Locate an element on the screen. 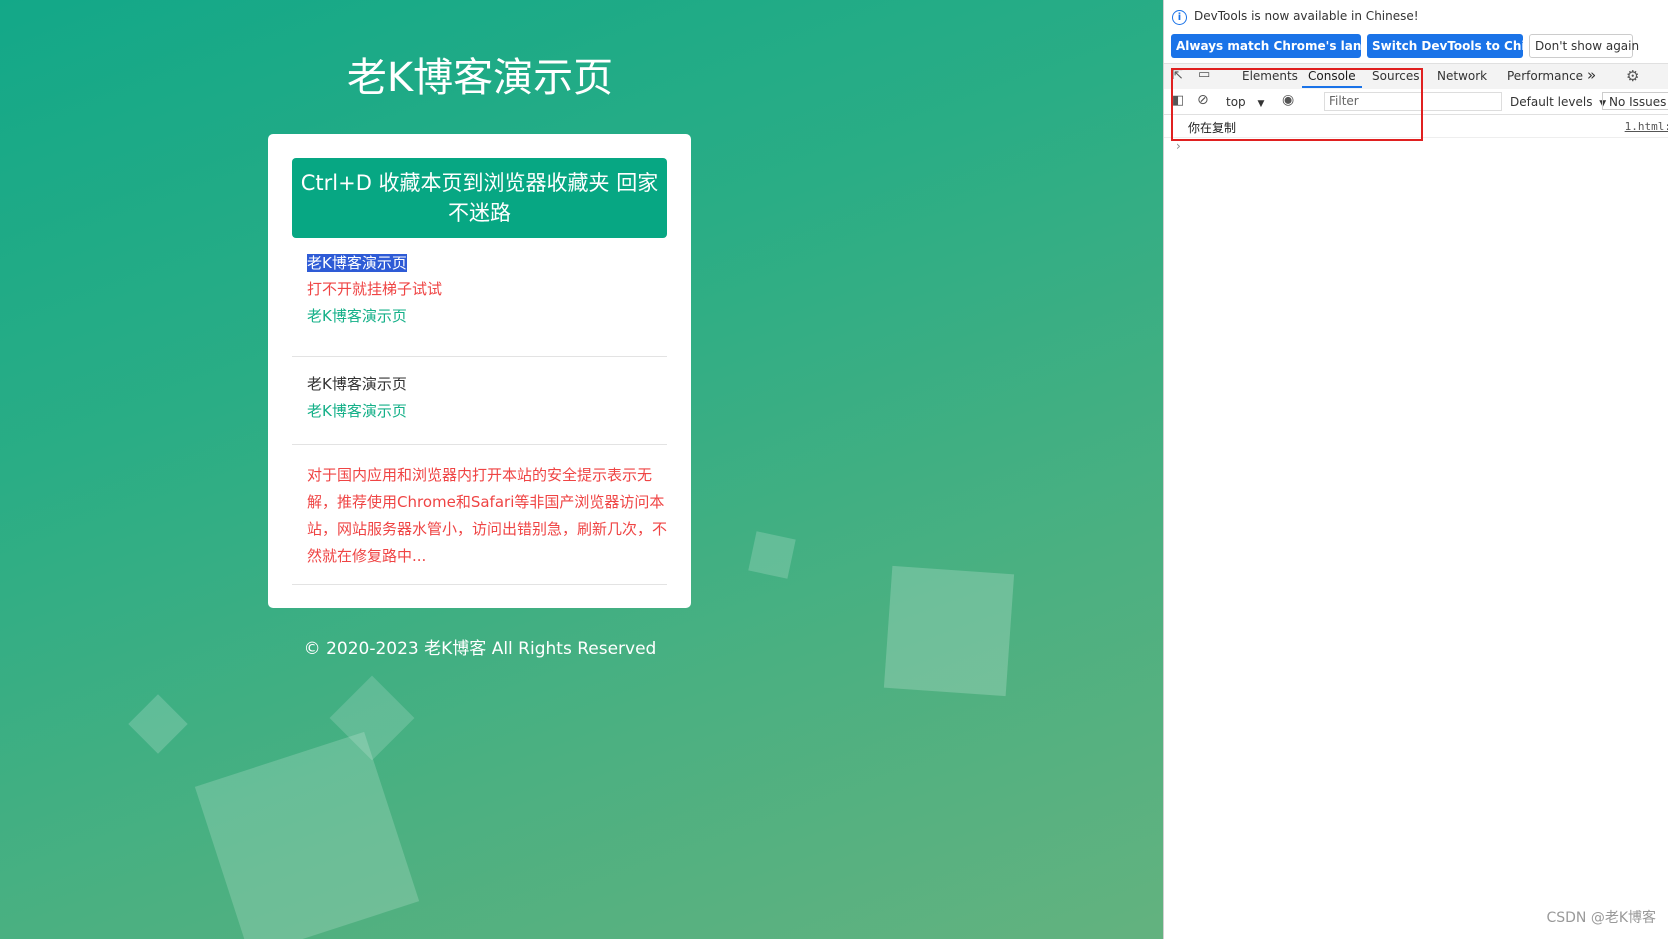  more-tabs-icon: » is located at coordinates (1591, 75).